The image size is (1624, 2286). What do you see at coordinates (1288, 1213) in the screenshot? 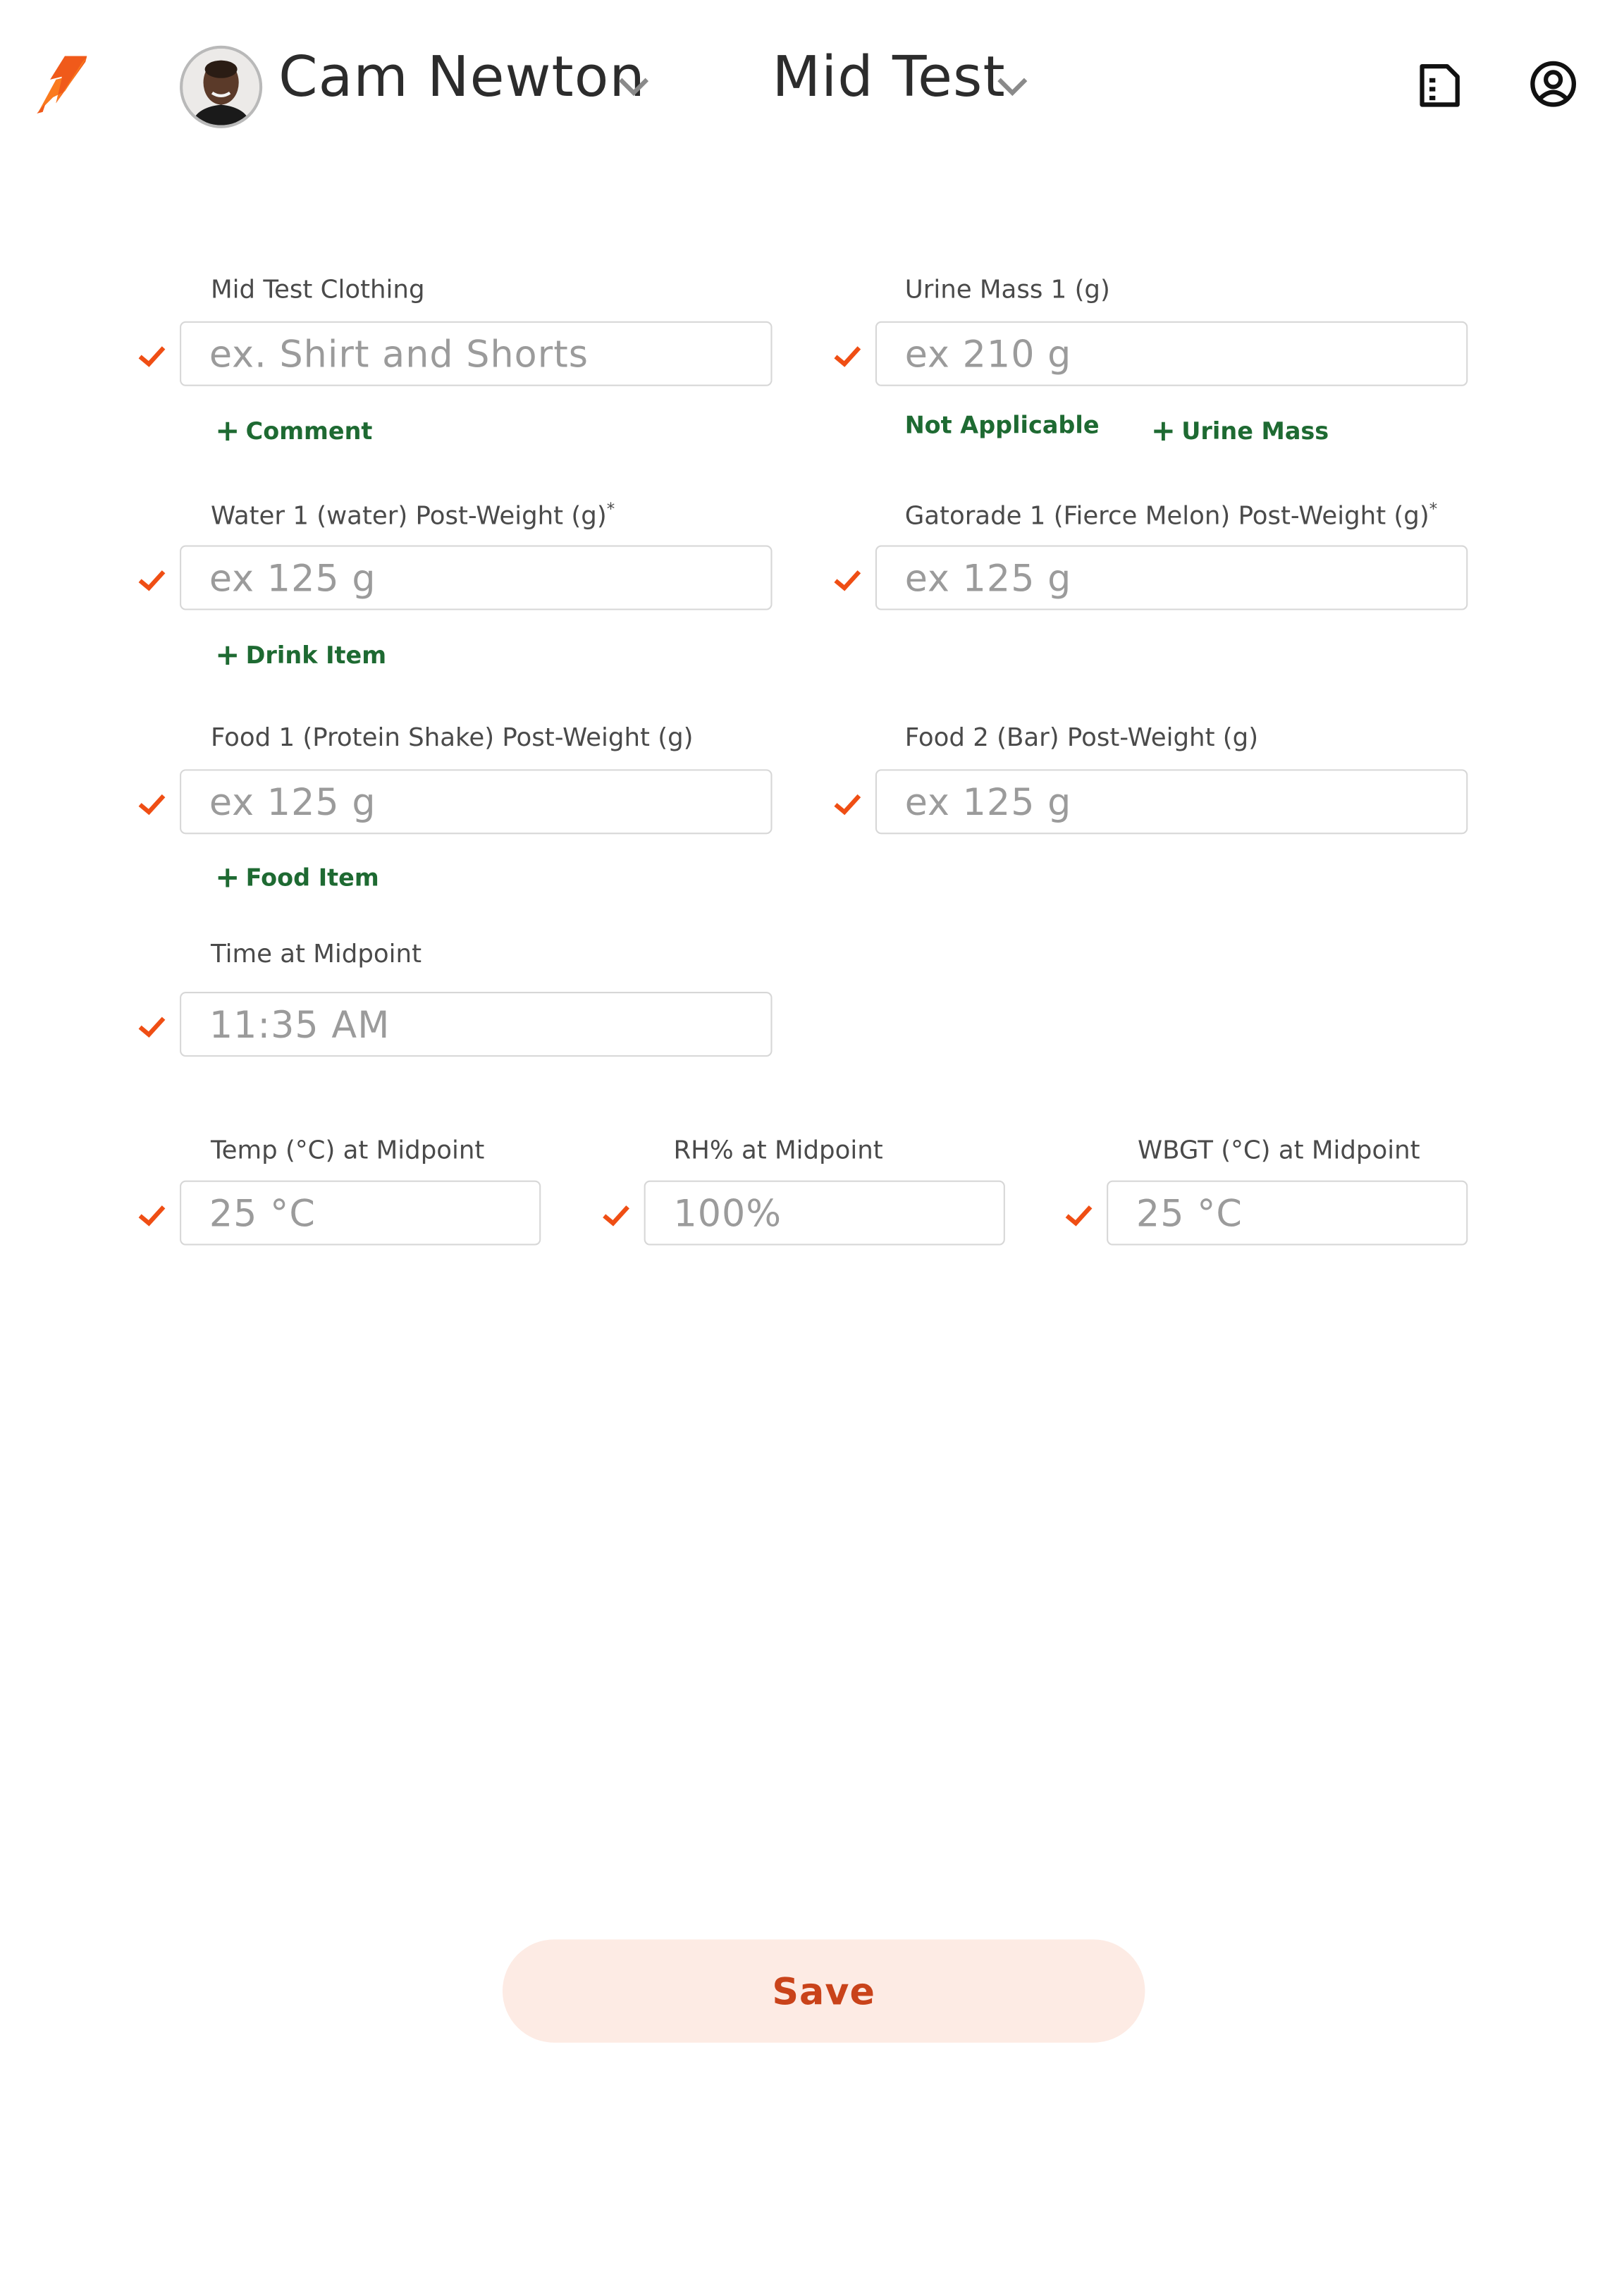
I see `wbgt-input` at bounding box center [1288, 1213].